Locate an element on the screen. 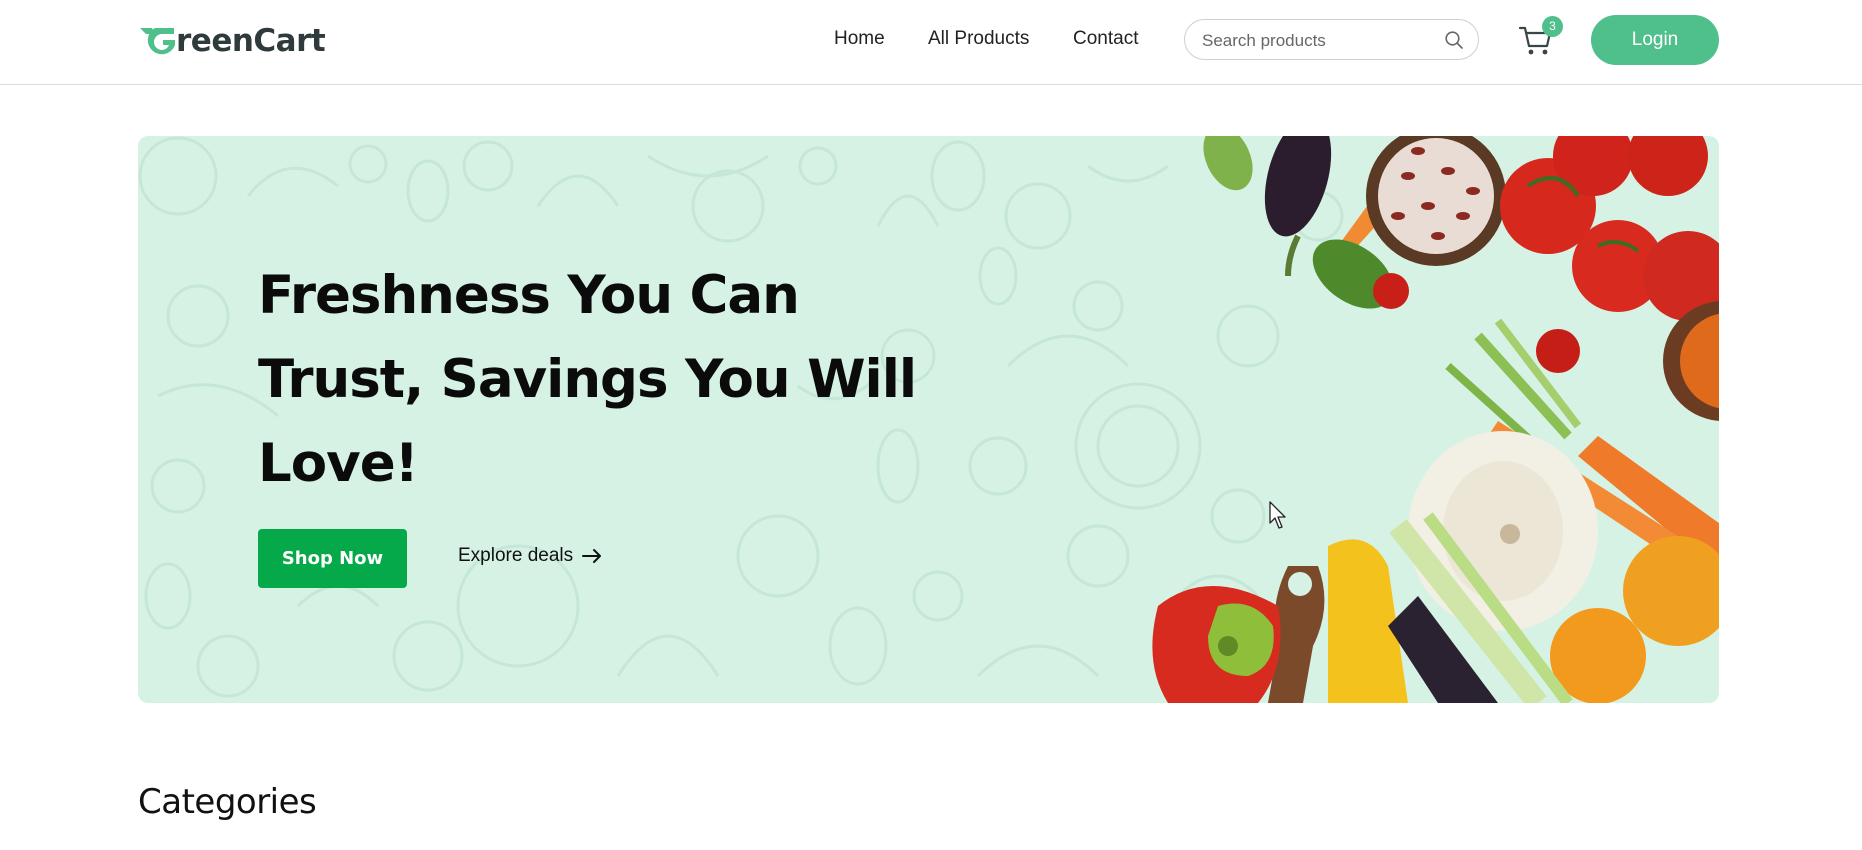 The height and width of the screenshot is (850, 1862). nav-all-products: All Products is located at coordinates (978, 39).